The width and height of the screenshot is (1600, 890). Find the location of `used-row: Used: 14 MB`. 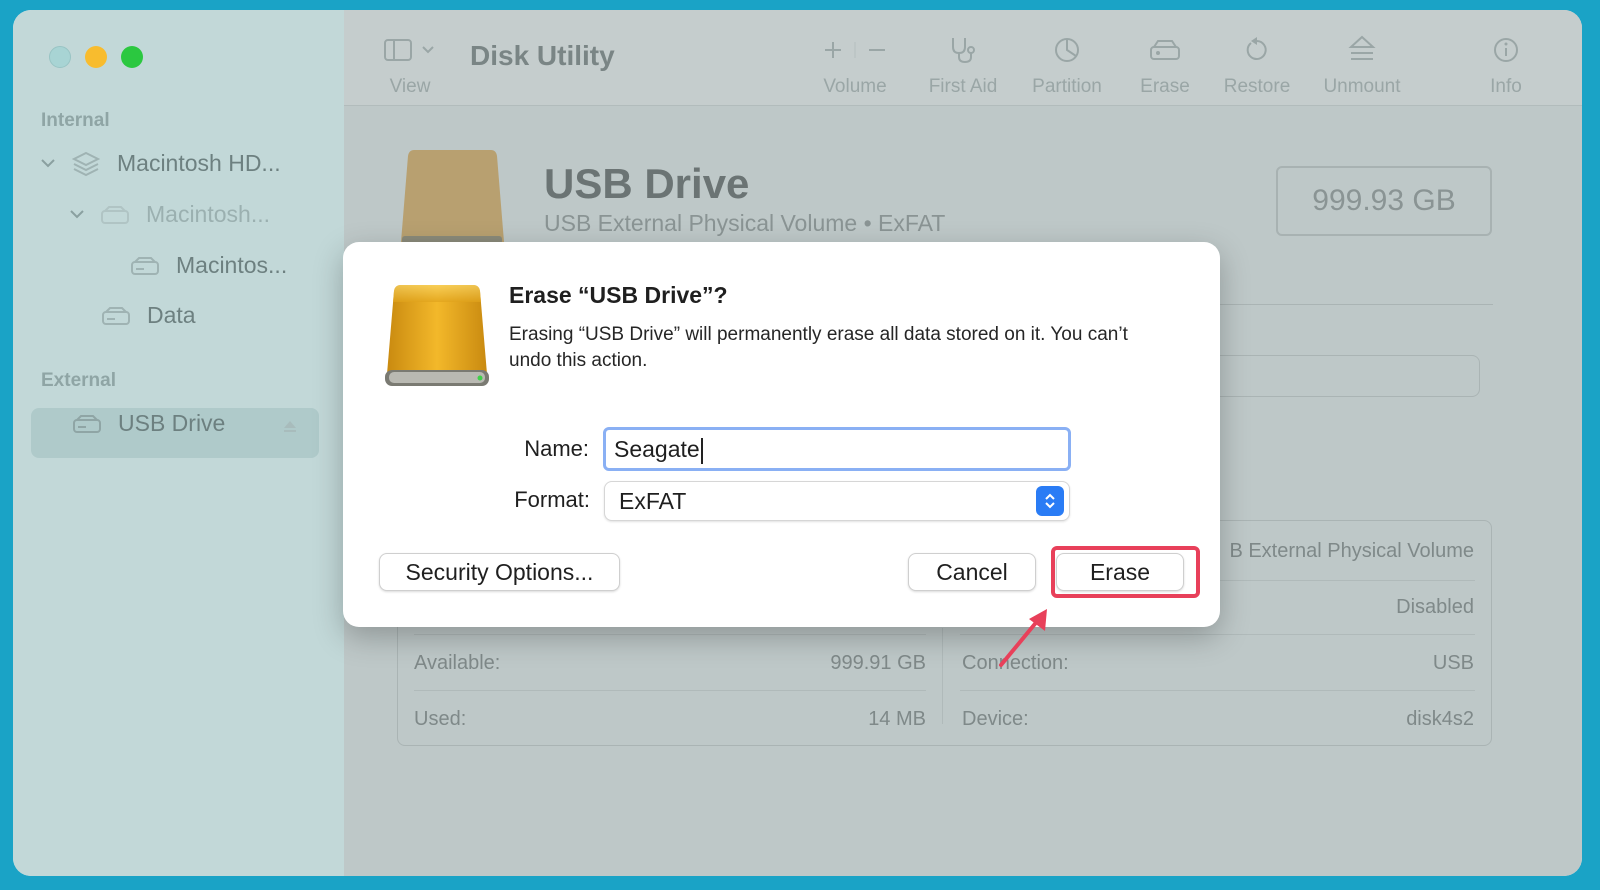

used-row: Used: 14 MB is located at coordinates (670, 719).